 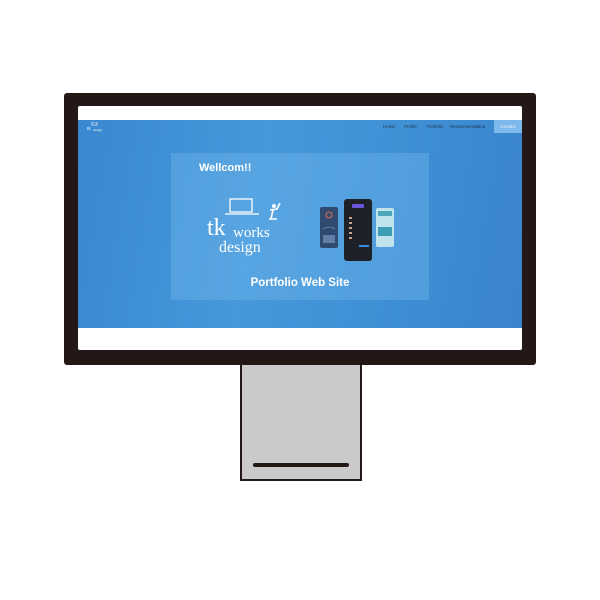 What do you see at coordinates (301, 465) in the screenshot?
I see `stand-slot` at bounding box center [301, 465].